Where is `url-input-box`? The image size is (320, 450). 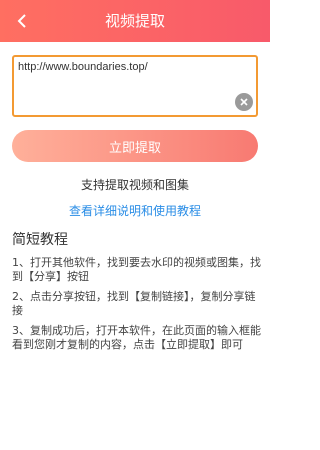
url-input-box is located at coordinates (135, 86).